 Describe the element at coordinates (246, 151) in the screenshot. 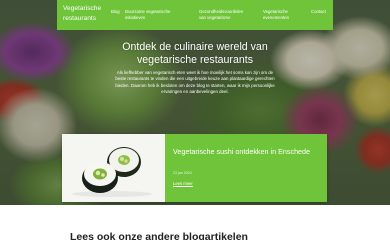

I see `featured-article-title: Vegetarische sushi ontdekken in Enschede` at that location.